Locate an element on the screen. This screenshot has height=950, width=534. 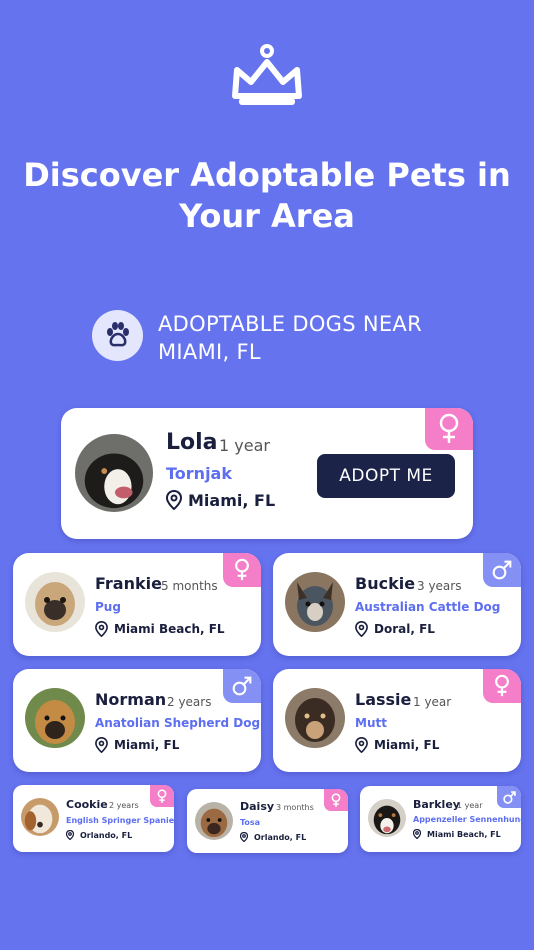
pet-card: Frankie 5 months Pug Miami Beach, FL is located at coordinates (137, 604).